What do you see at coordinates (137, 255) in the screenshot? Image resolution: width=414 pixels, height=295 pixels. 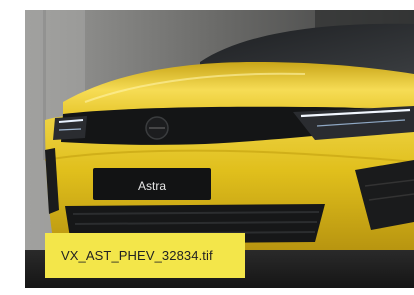 I see `filename-text: VX_AST_PHEV_32834.tif` at bounding box center [137, 255].